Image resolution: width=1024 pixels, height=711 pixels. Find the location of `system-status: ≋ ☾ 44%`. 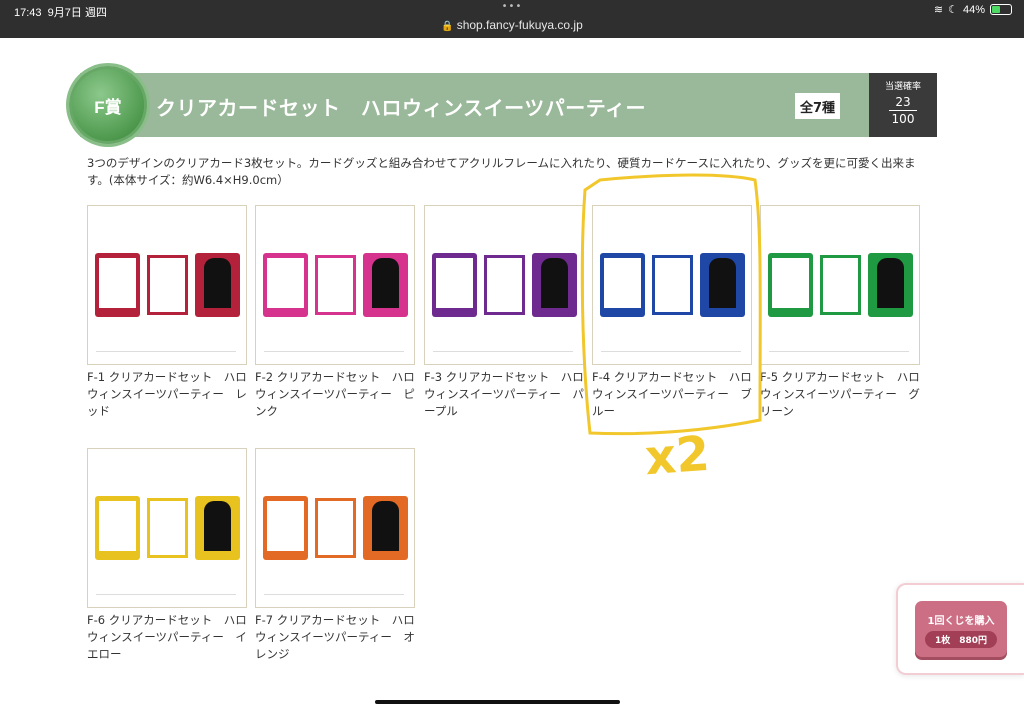

system-status: ≋ ☾ 44% is located at coordinates (973, 9).